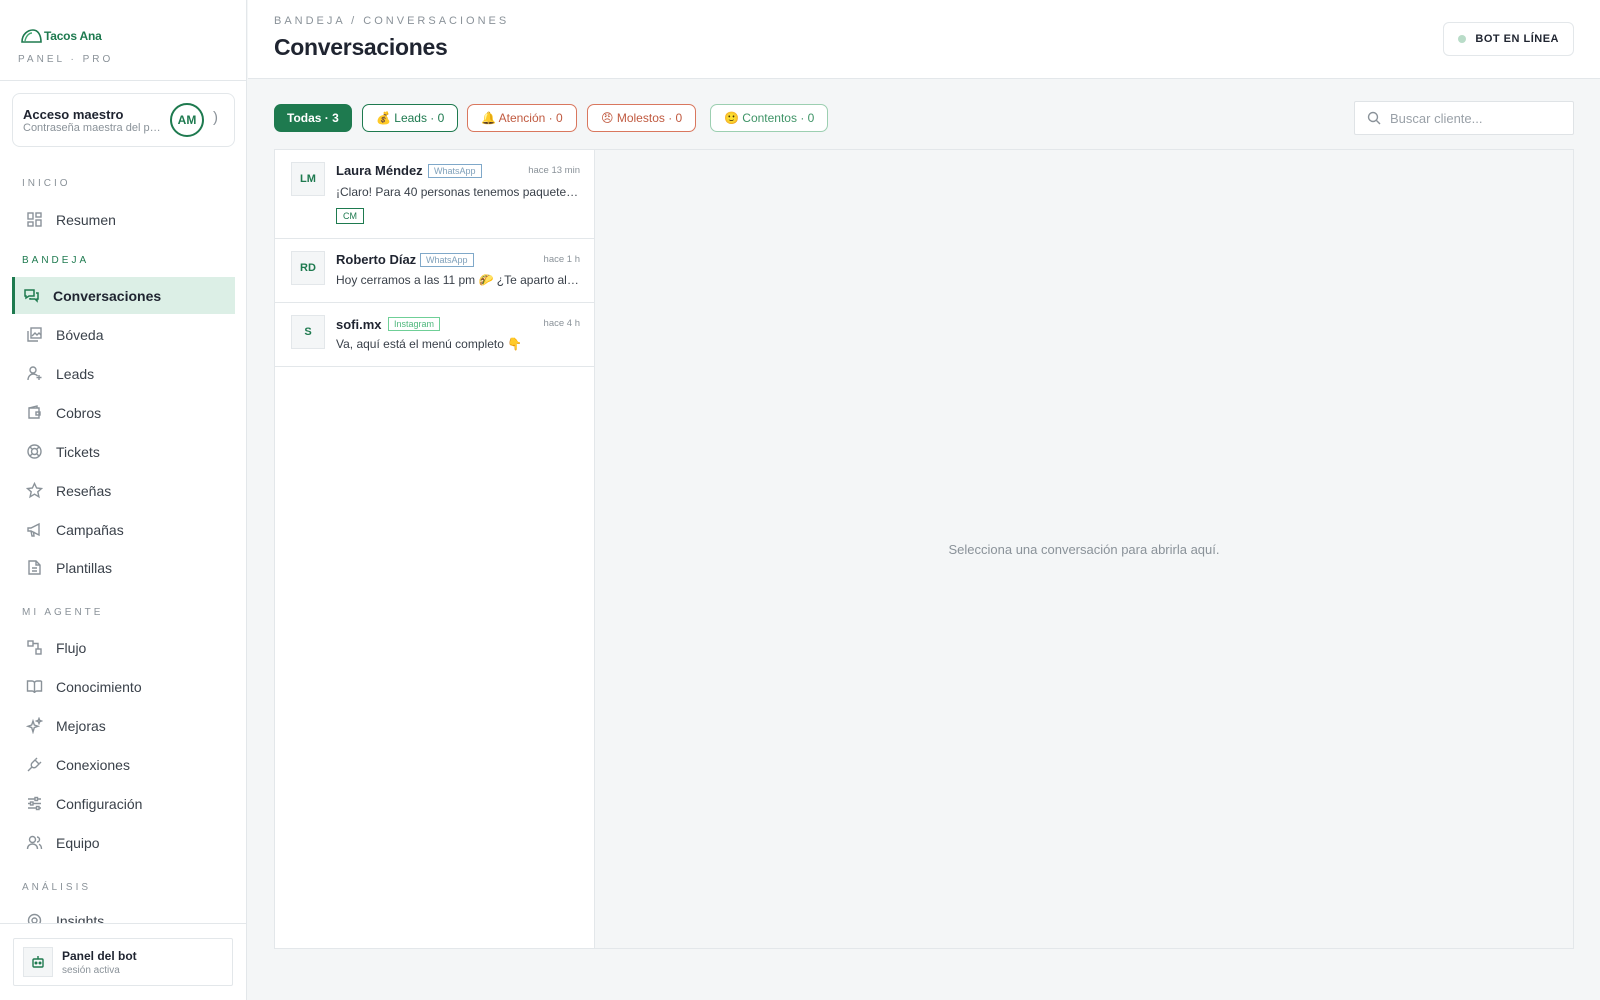 Image resolution: width=1600 pixels, height=1000 pixels. What do you see at coordinates (34, 567) in the screenshot?
I see `document-icon` at bounding box center [34, 567].